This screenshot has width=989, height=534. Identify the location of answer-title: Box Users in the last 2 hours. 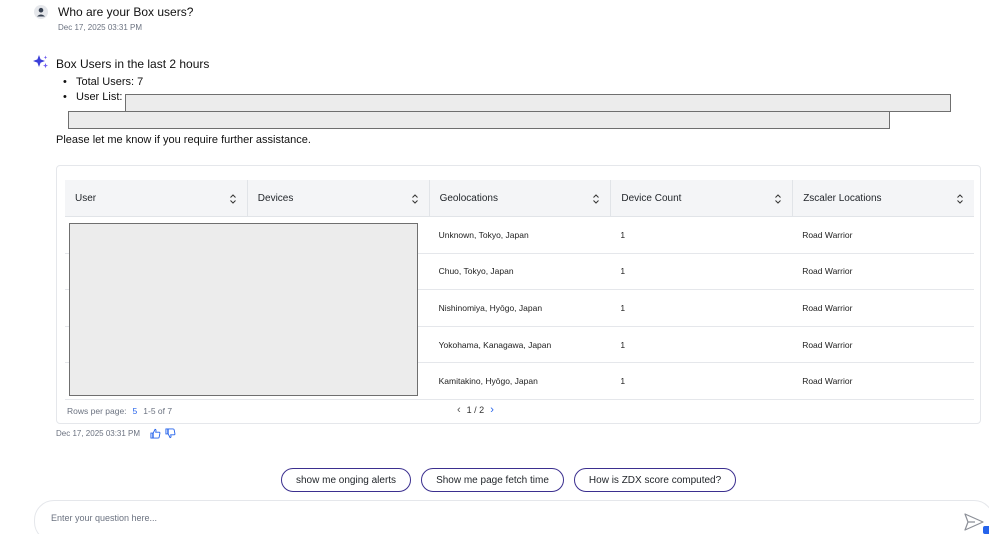
(133, 64).